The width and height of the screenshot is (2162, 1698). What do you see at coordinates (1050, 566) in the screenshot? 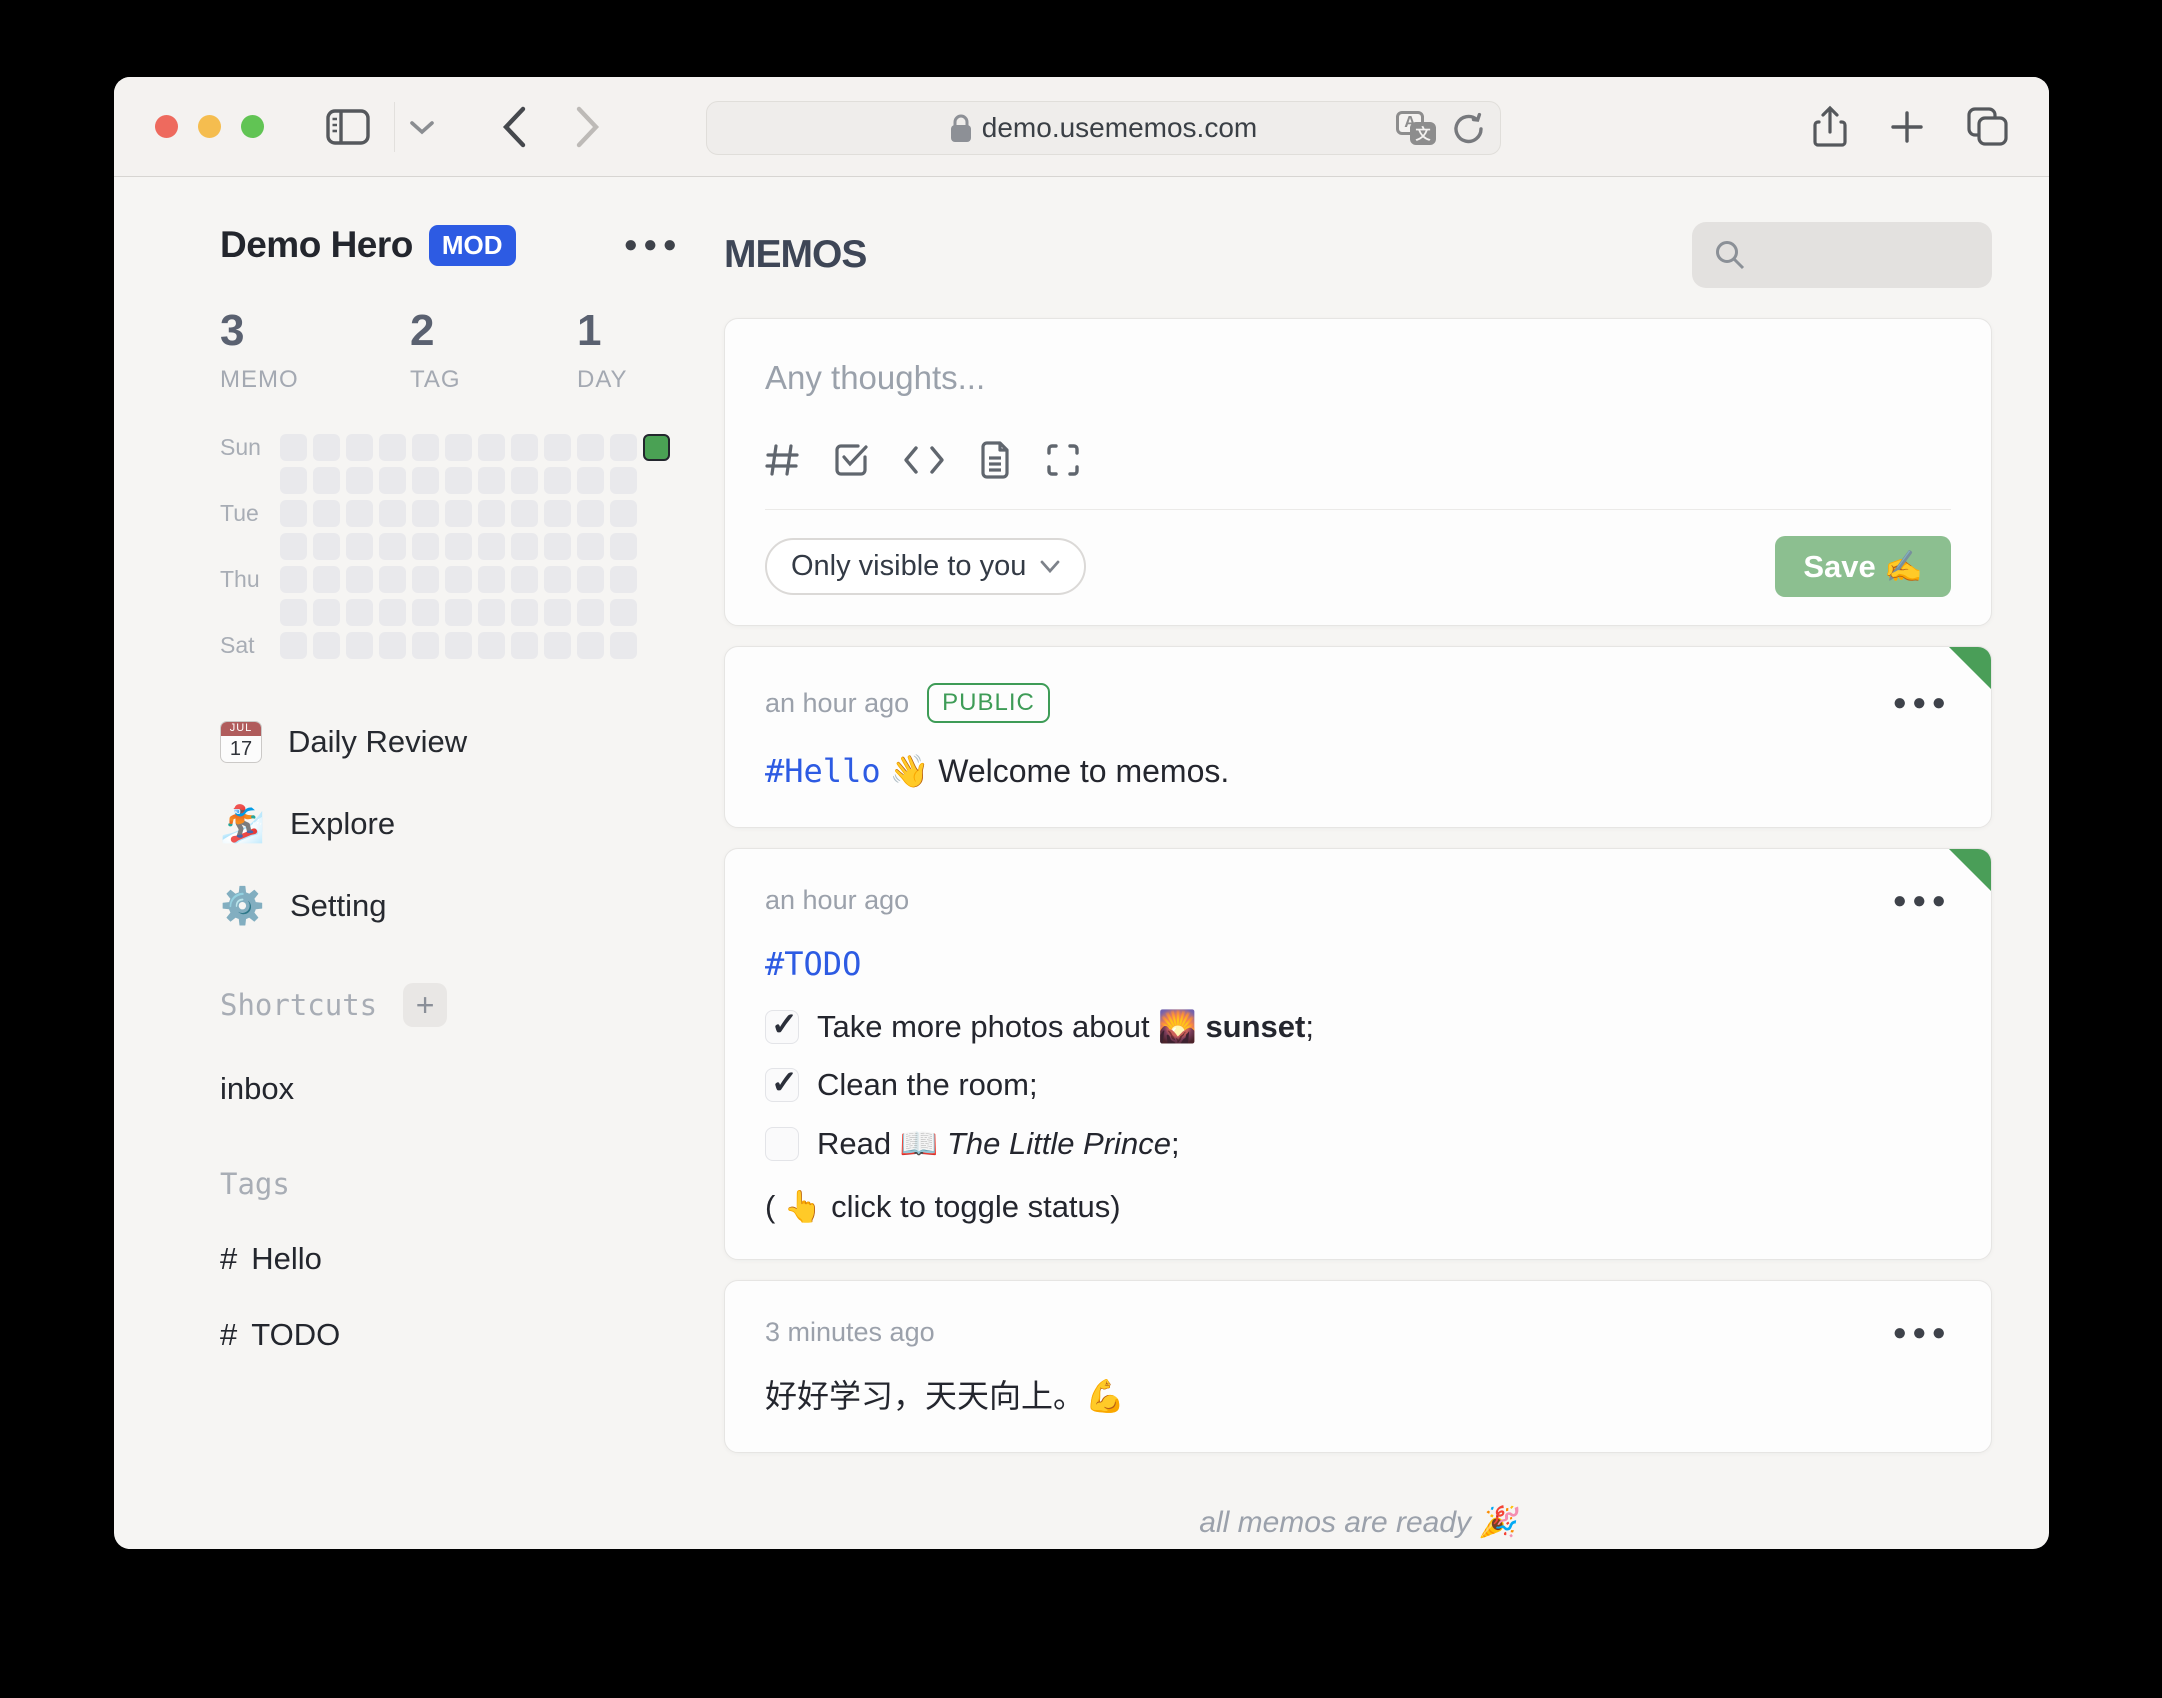
I see `chevron-down-icon` at bounding box center [1050, 566].